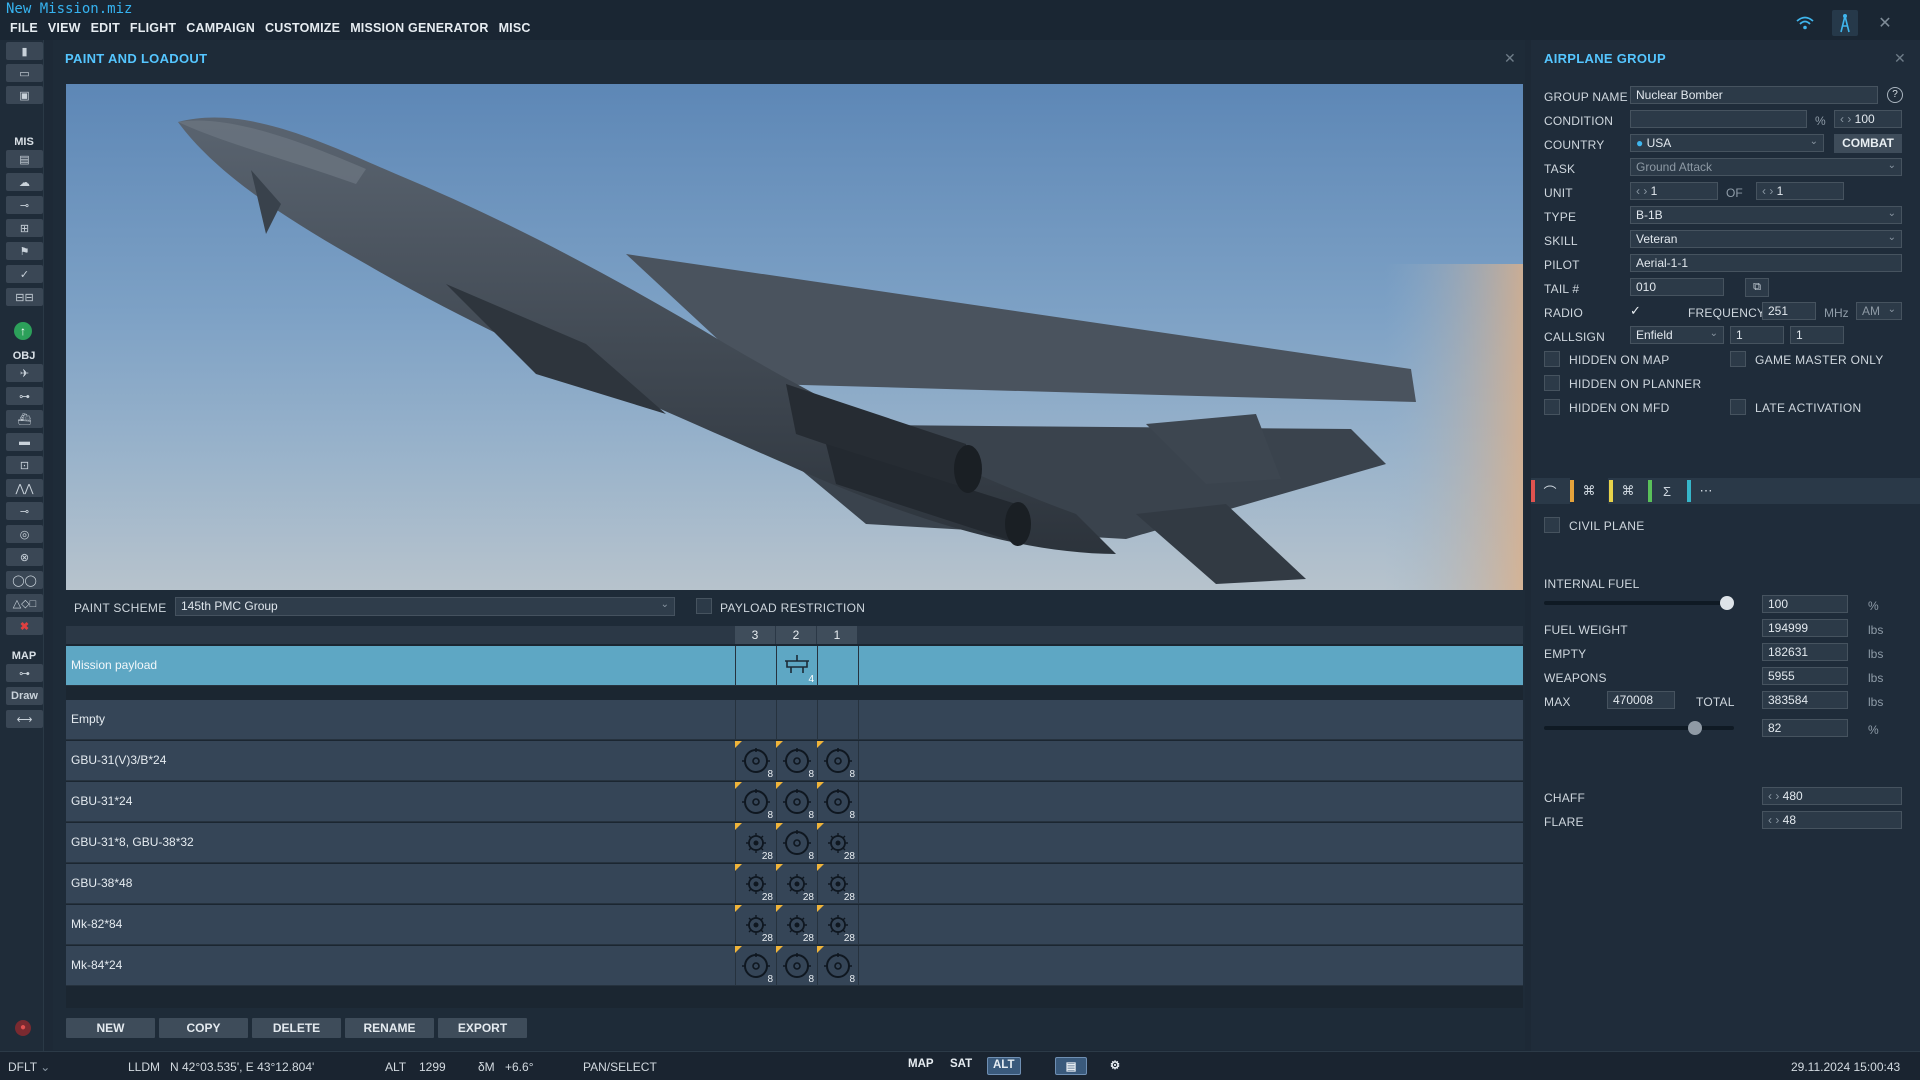 Image resolution: width=1920 pixels, height=1080 pixels. I want to click on paint-scheme-select: 145th PMC Group ⌄, so click(425, 606).